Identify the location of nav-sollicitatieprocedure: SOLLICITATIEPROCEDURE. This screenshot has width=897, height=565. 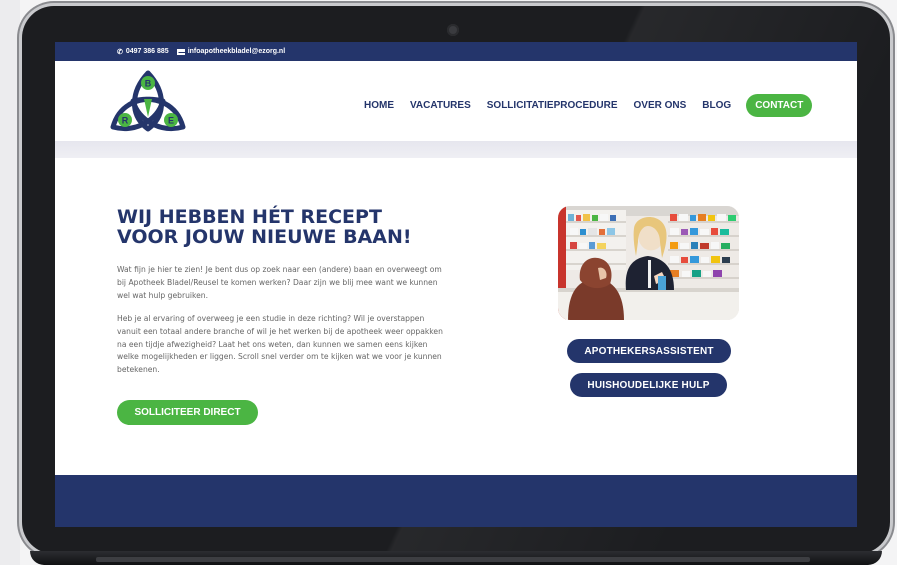
(552, 105).